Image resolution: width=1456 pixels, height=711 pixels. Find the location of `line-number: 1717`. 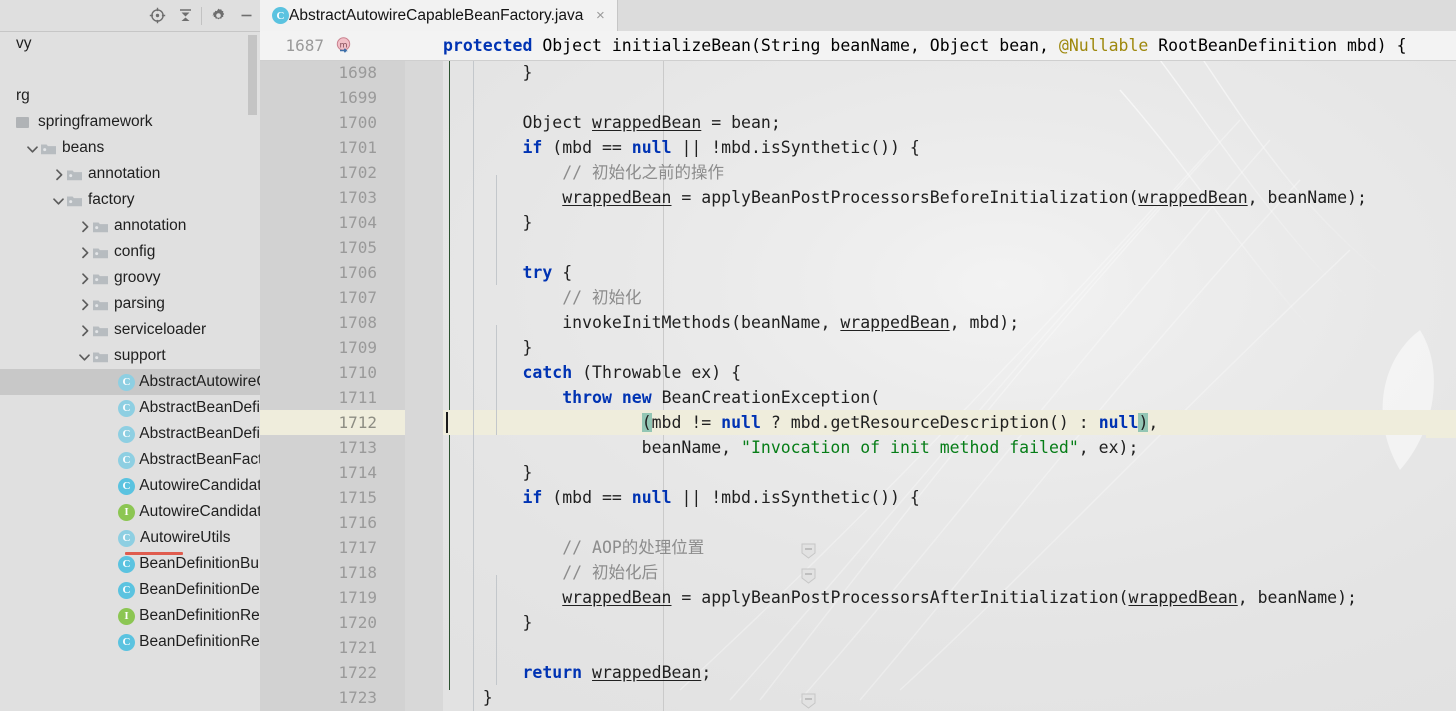

line-number: 1717 is located at coordinates (357, 547).